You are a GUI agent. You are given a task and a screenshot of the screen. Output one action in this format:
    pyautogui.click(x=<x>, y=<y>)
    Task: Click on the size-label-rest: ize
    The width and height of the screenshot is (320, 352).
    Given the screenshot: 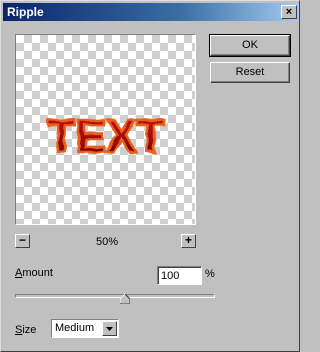 What is the action you would take?
    pyautogui.click(x=29, y=330)
    